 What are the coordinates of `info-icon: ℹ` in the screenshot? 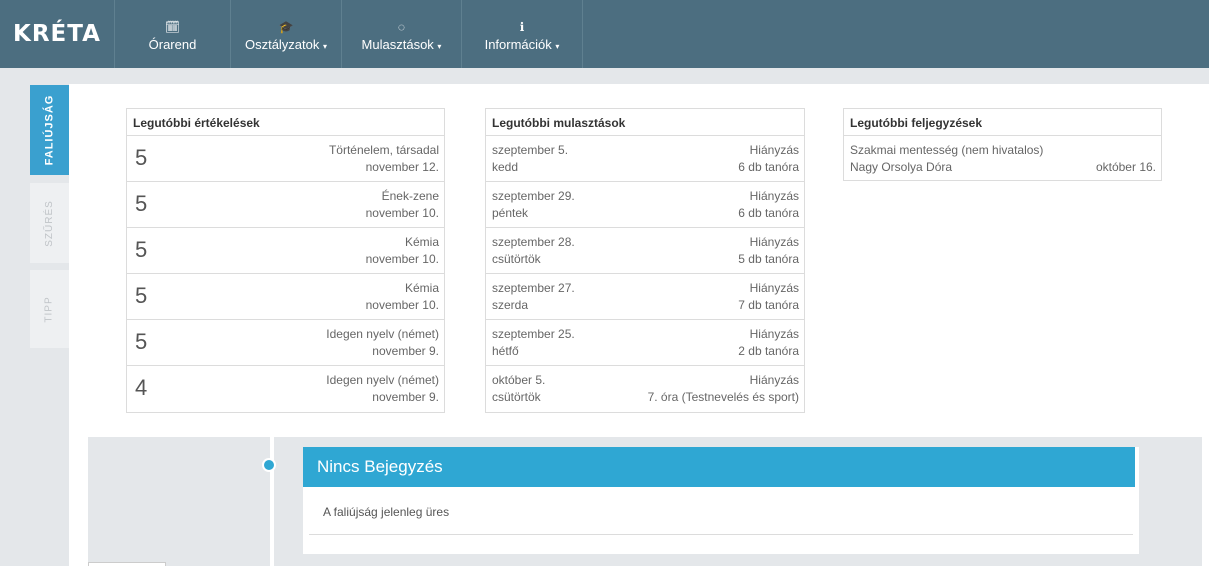 It's located at (522, 27).